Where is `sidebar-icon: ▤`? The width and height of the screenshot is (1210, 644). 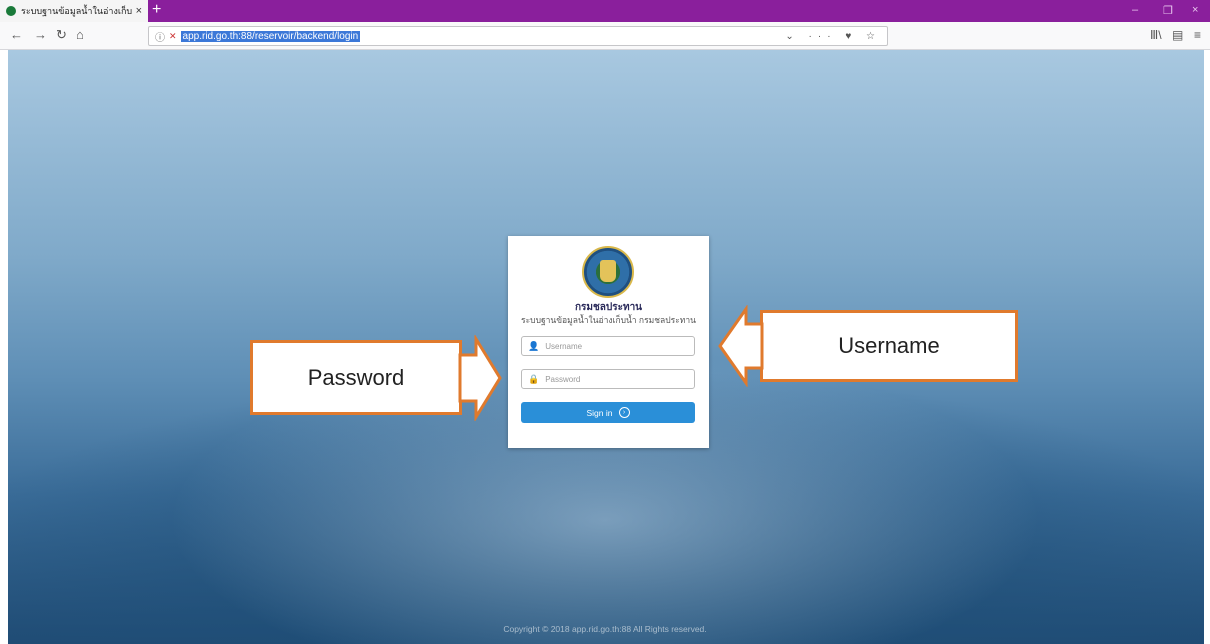 sidebar-icon: ▤ is located at coordinates (1177, 35).